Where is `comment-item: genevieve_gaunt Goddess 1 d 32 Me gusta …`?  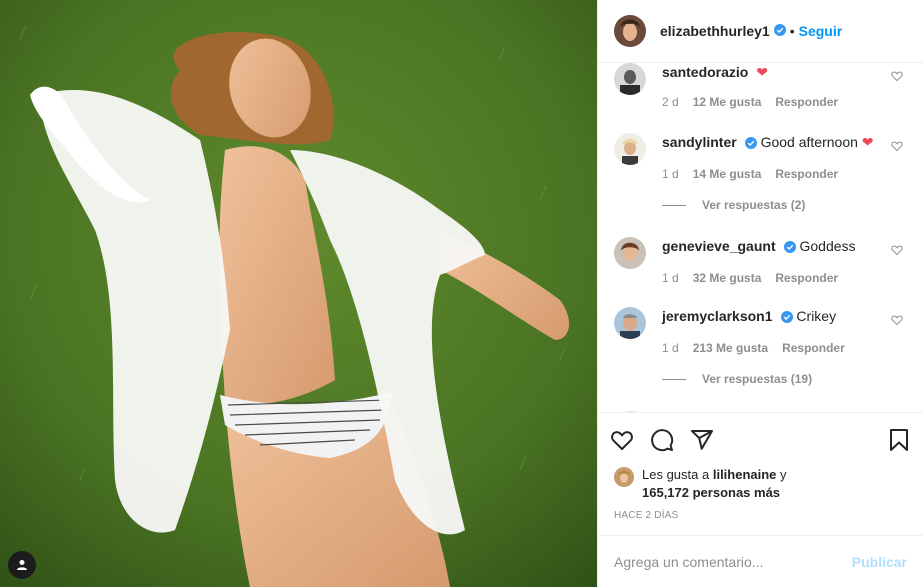 comment-item: genevieve_gaunt Goddess 1 d 32 Me gusta … is located at coordinates (760, 261).